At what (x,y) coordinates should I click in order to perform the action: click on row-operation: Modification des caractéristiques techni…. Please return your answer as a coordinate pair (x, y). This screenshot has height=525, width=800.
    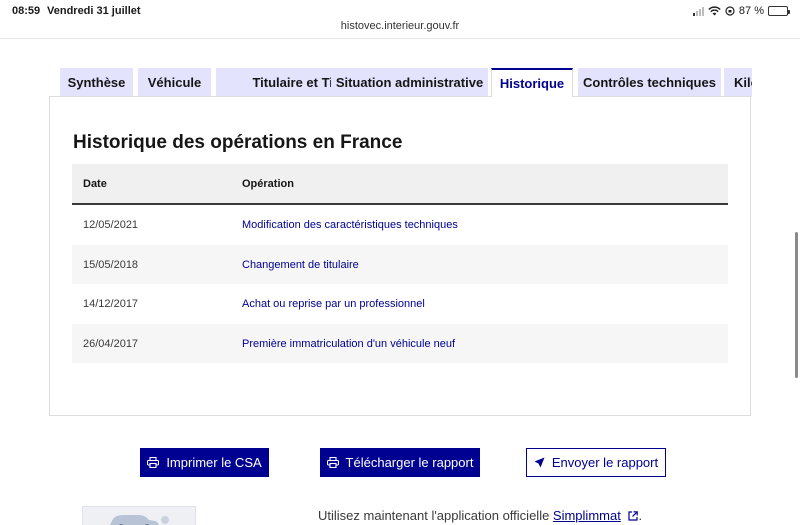
    Looking at the image, I should click on (350, 225).